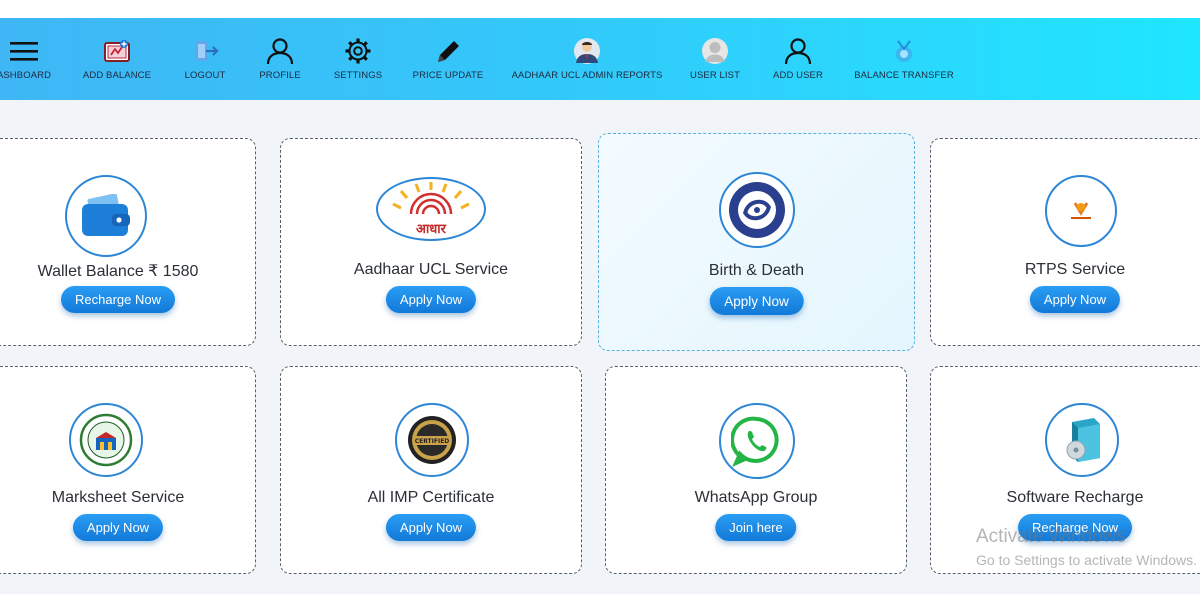 This screenshot has height=610, width=1200. I want to click on card-title: Software Recharge, so click(1075, 497).